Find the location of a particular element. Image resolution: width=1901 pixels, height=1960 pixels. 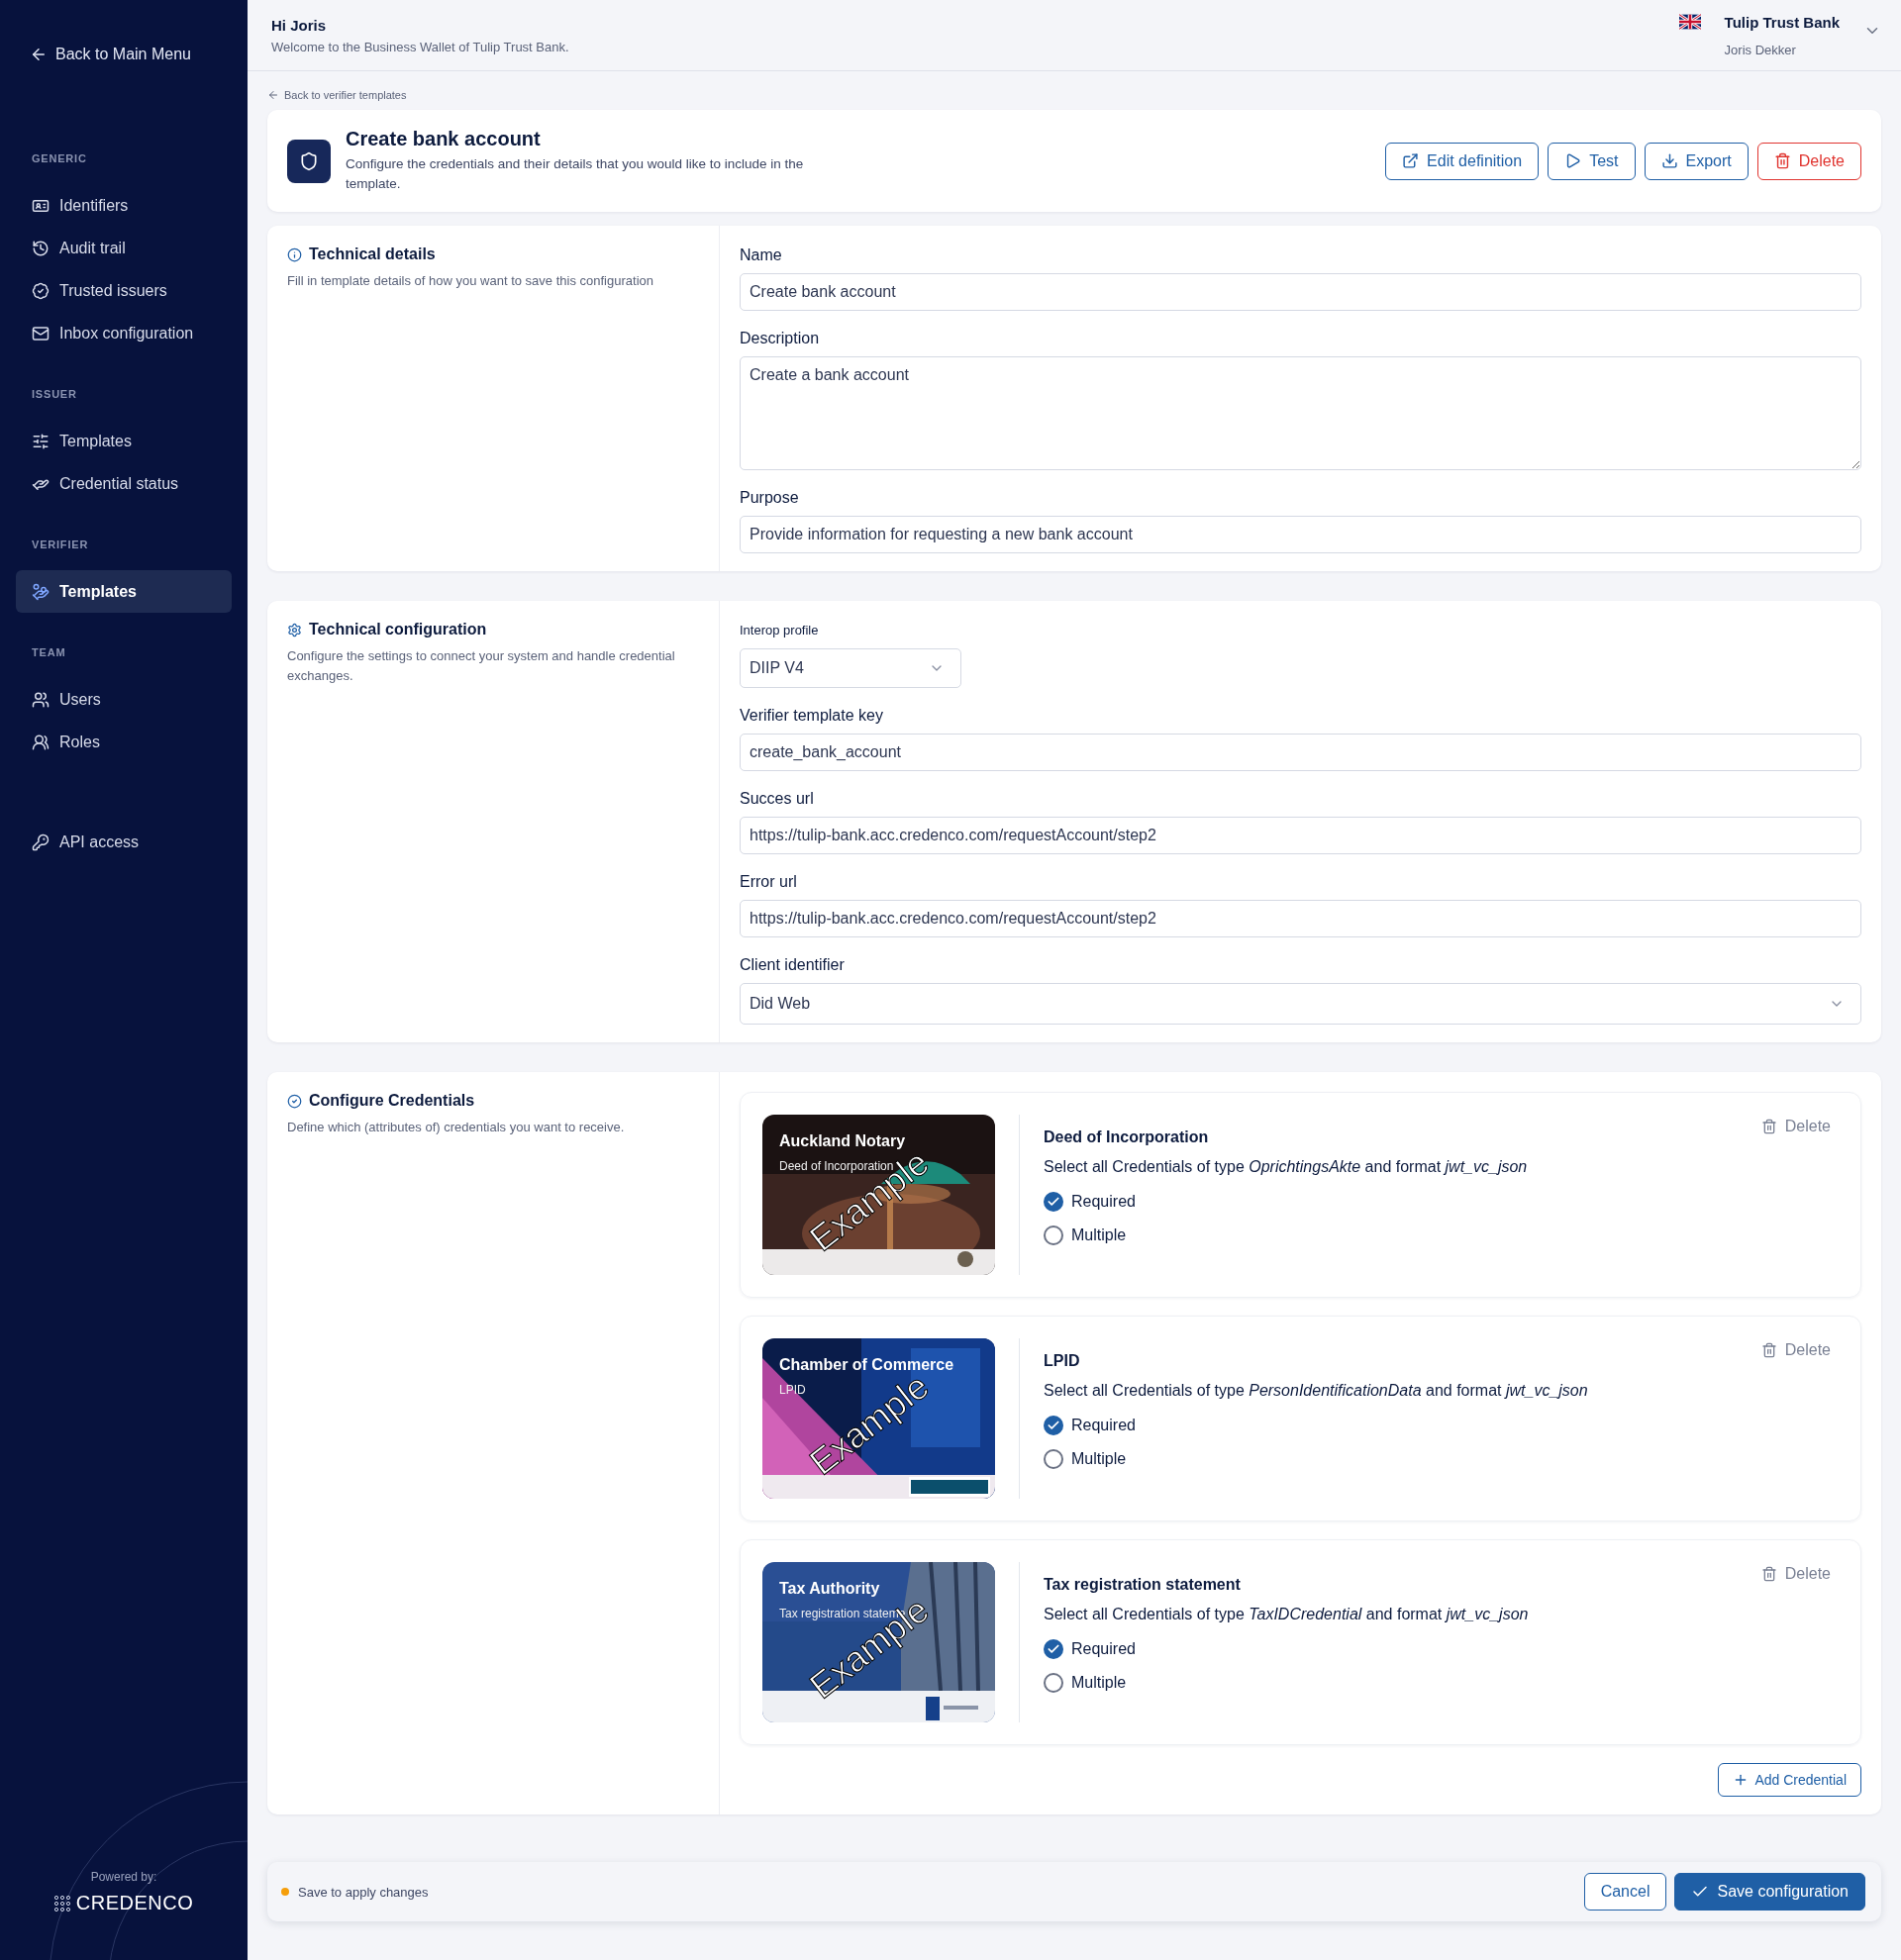

edit-button: Edit definition is located at coordinates (1462, 161).